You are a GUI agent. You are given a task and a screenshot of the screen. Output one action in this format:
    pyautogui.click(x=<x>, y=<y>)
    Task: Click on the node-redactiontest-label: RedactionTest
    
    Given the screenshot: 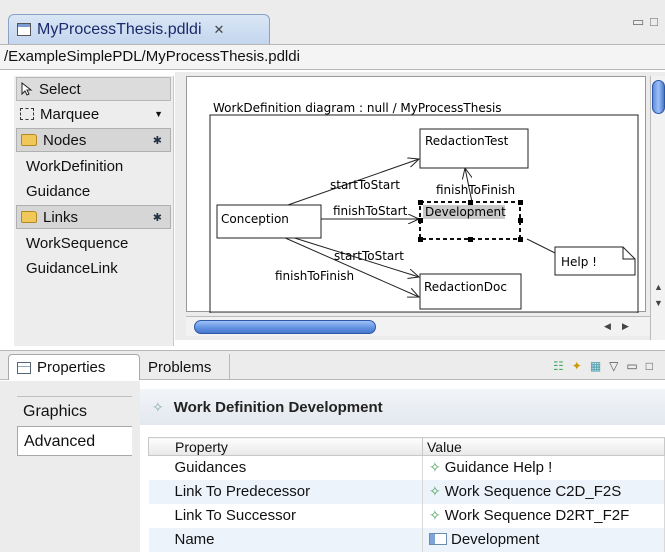 What is the action you would take?
    pyautogui.click(x=467, y=141)
    